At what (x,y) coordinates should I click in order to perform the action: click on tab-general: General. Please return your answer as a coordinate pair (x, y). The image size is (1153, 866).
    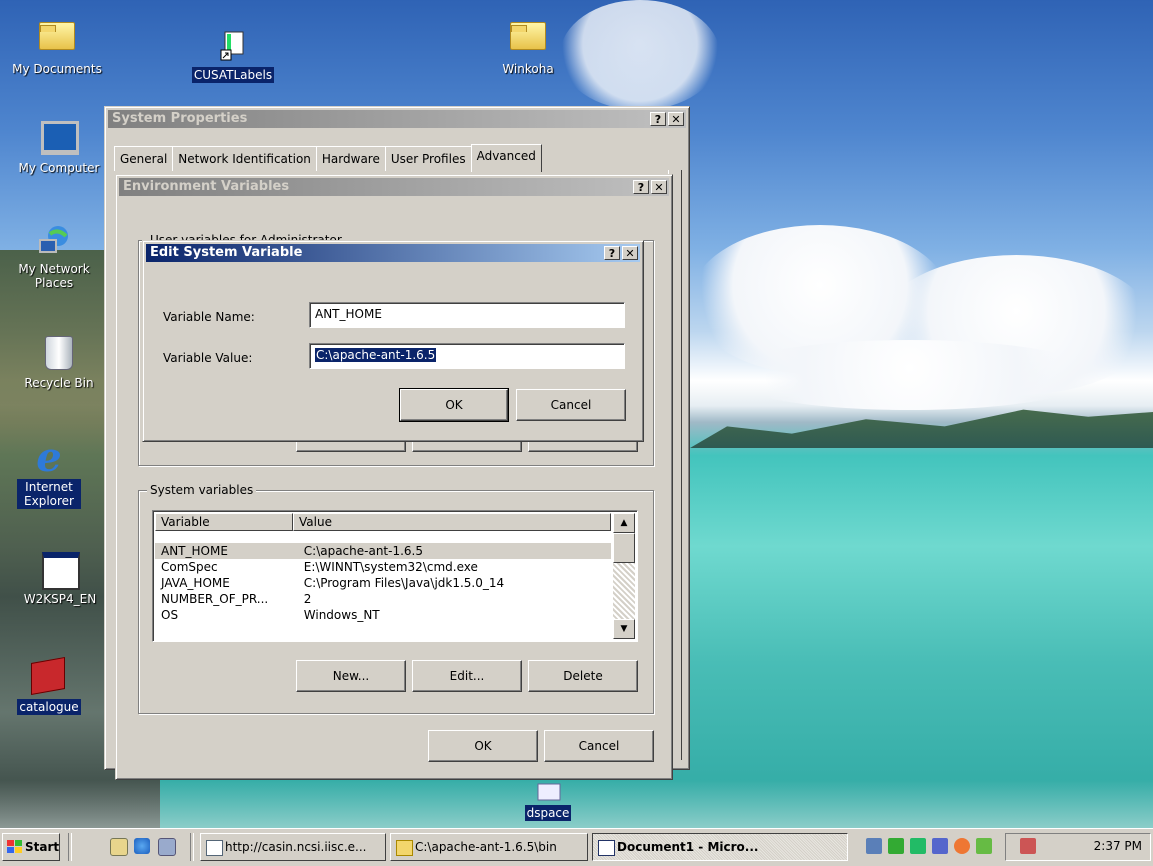
    Looking at the image, I should click on (144, 158).